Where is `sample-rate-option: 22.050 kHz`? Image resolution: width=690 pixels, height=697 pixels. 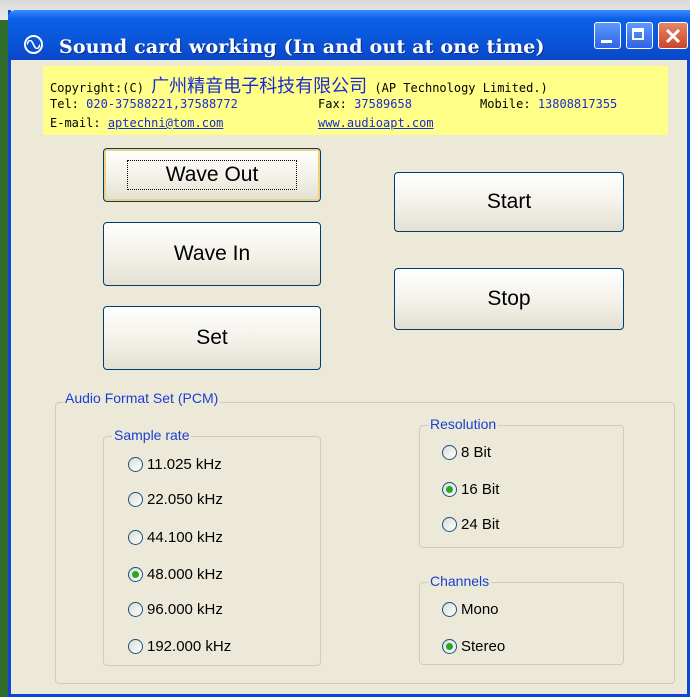
sample-rate-option: 22.050 kHz is located at coordinates (175, 499).